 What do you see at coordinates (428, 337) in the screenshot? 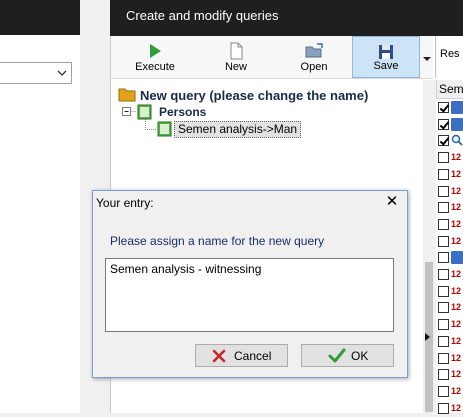
I see `expand-arrow-icon` at bounding box center [428, 337].